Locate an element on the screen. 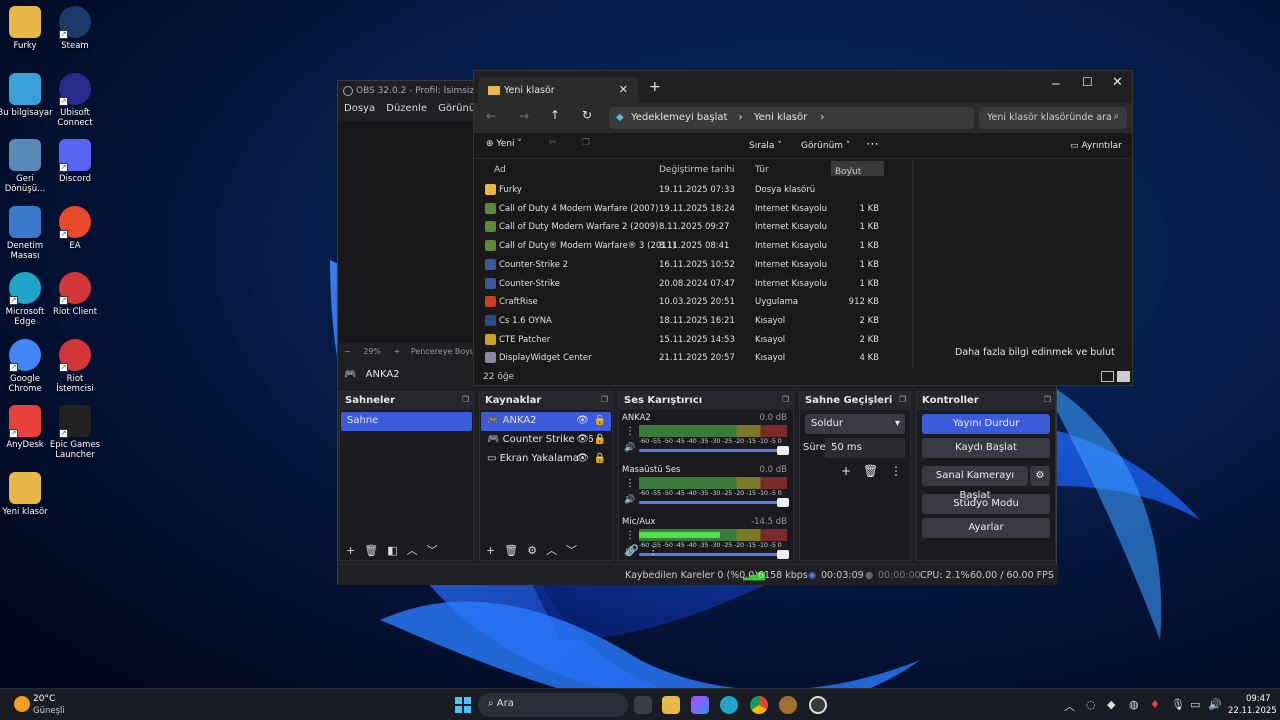 The width and height of the screenshot is (1280, 720). remove-transition-icon: 🗑 is located at coordinates (870, 471).